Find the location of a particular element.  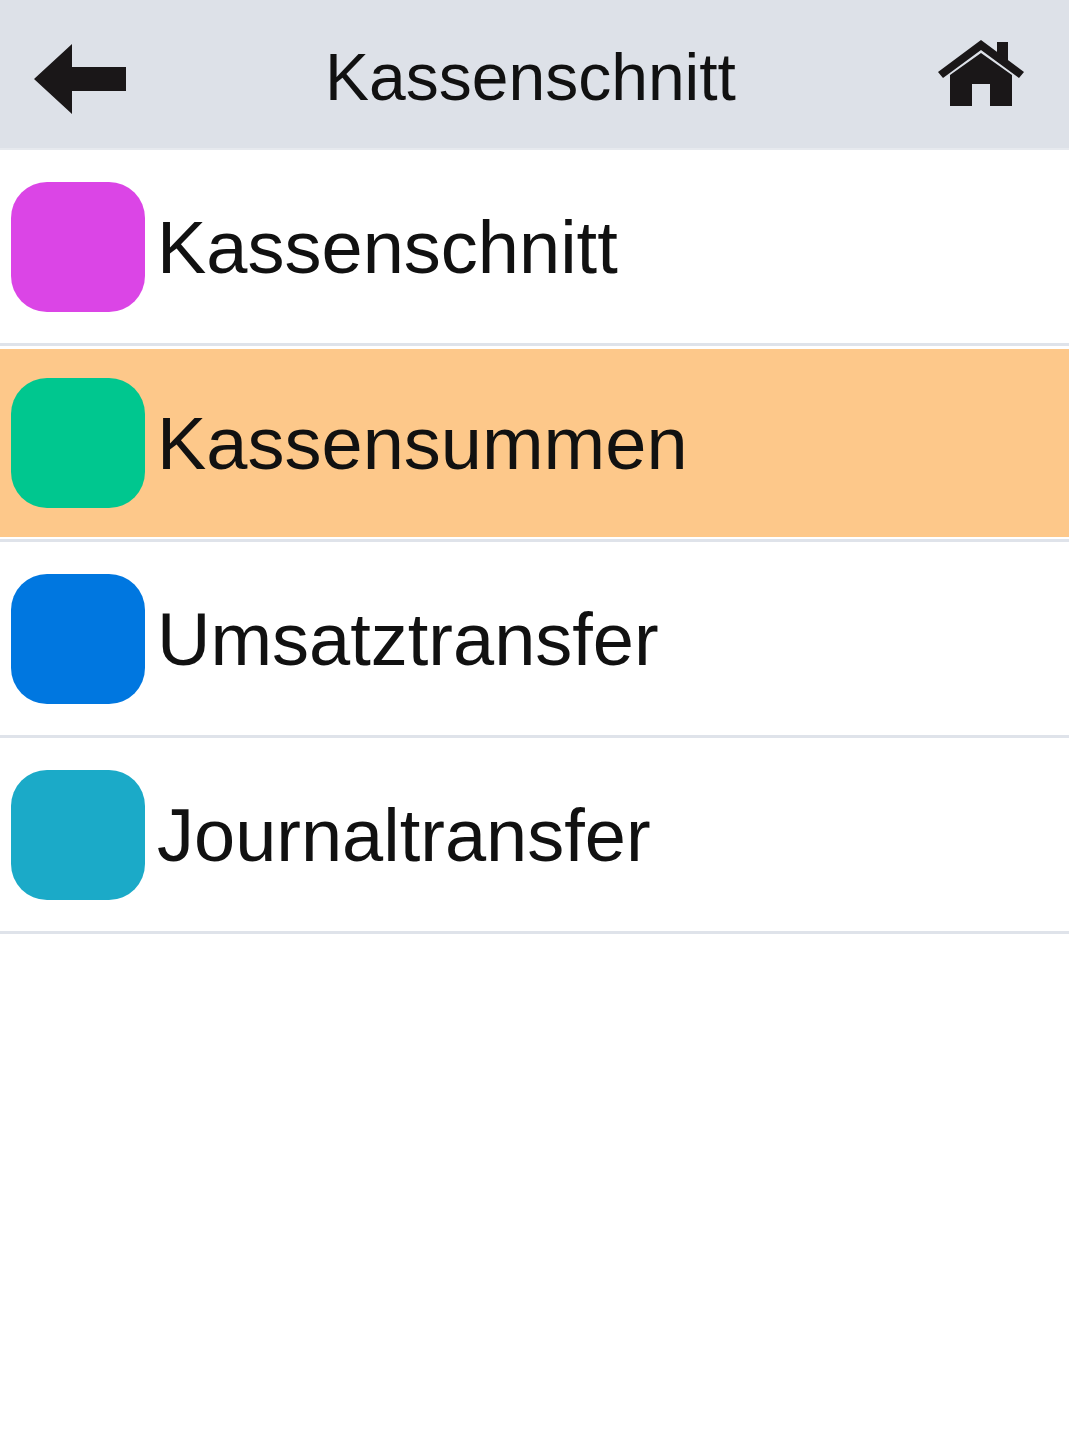

back-button is located at coordinates (80, 79).